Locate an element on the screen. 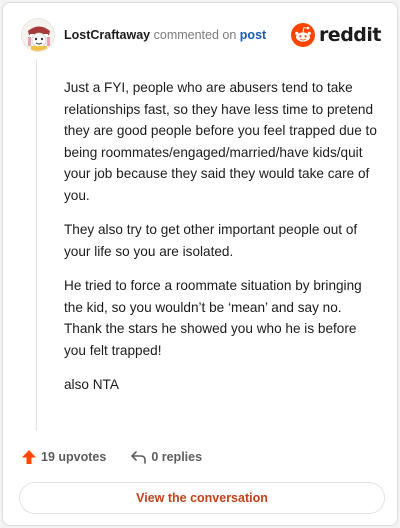  upvote-count: 19 upvotes is located at coordinates (74, 457).